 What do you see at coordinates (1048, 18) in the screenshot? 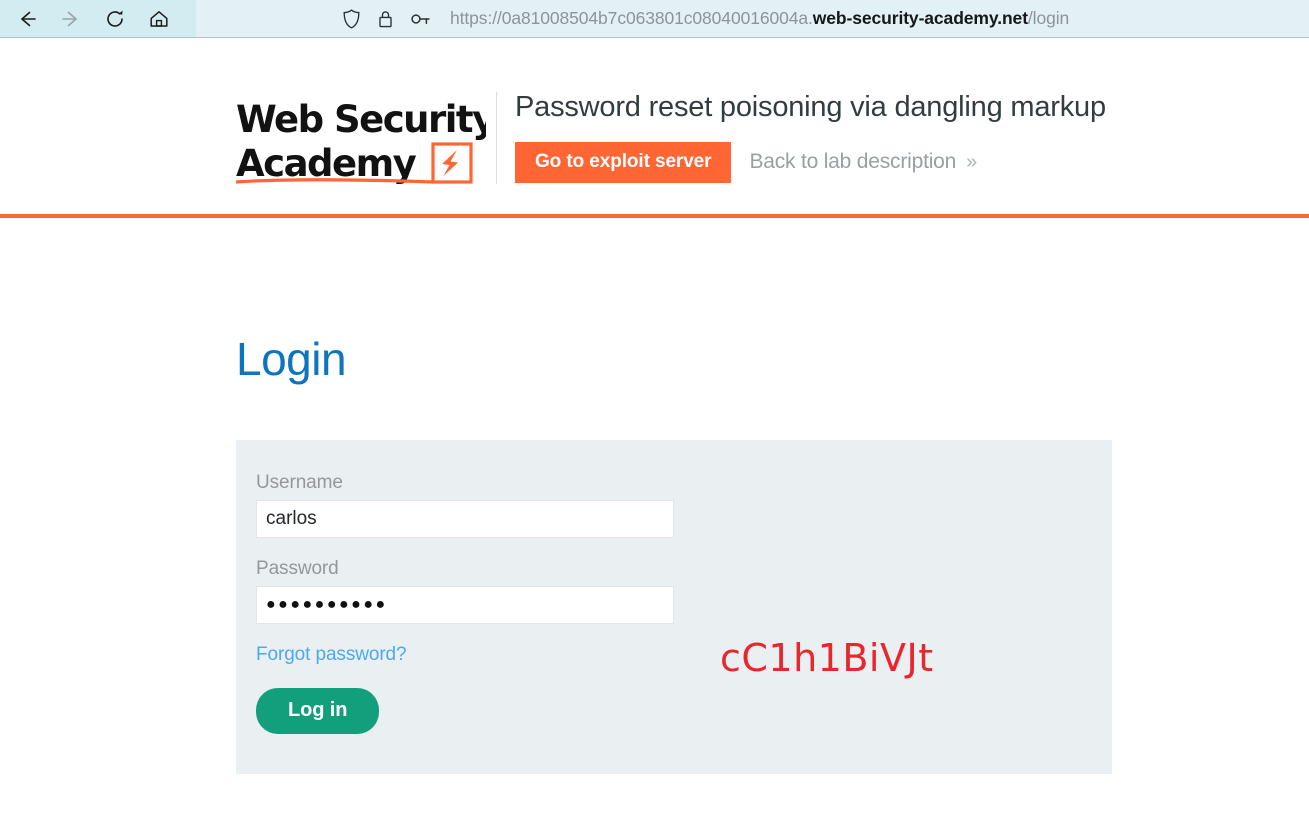
I see `url-path: /login` at bounding box center [1048, 18].